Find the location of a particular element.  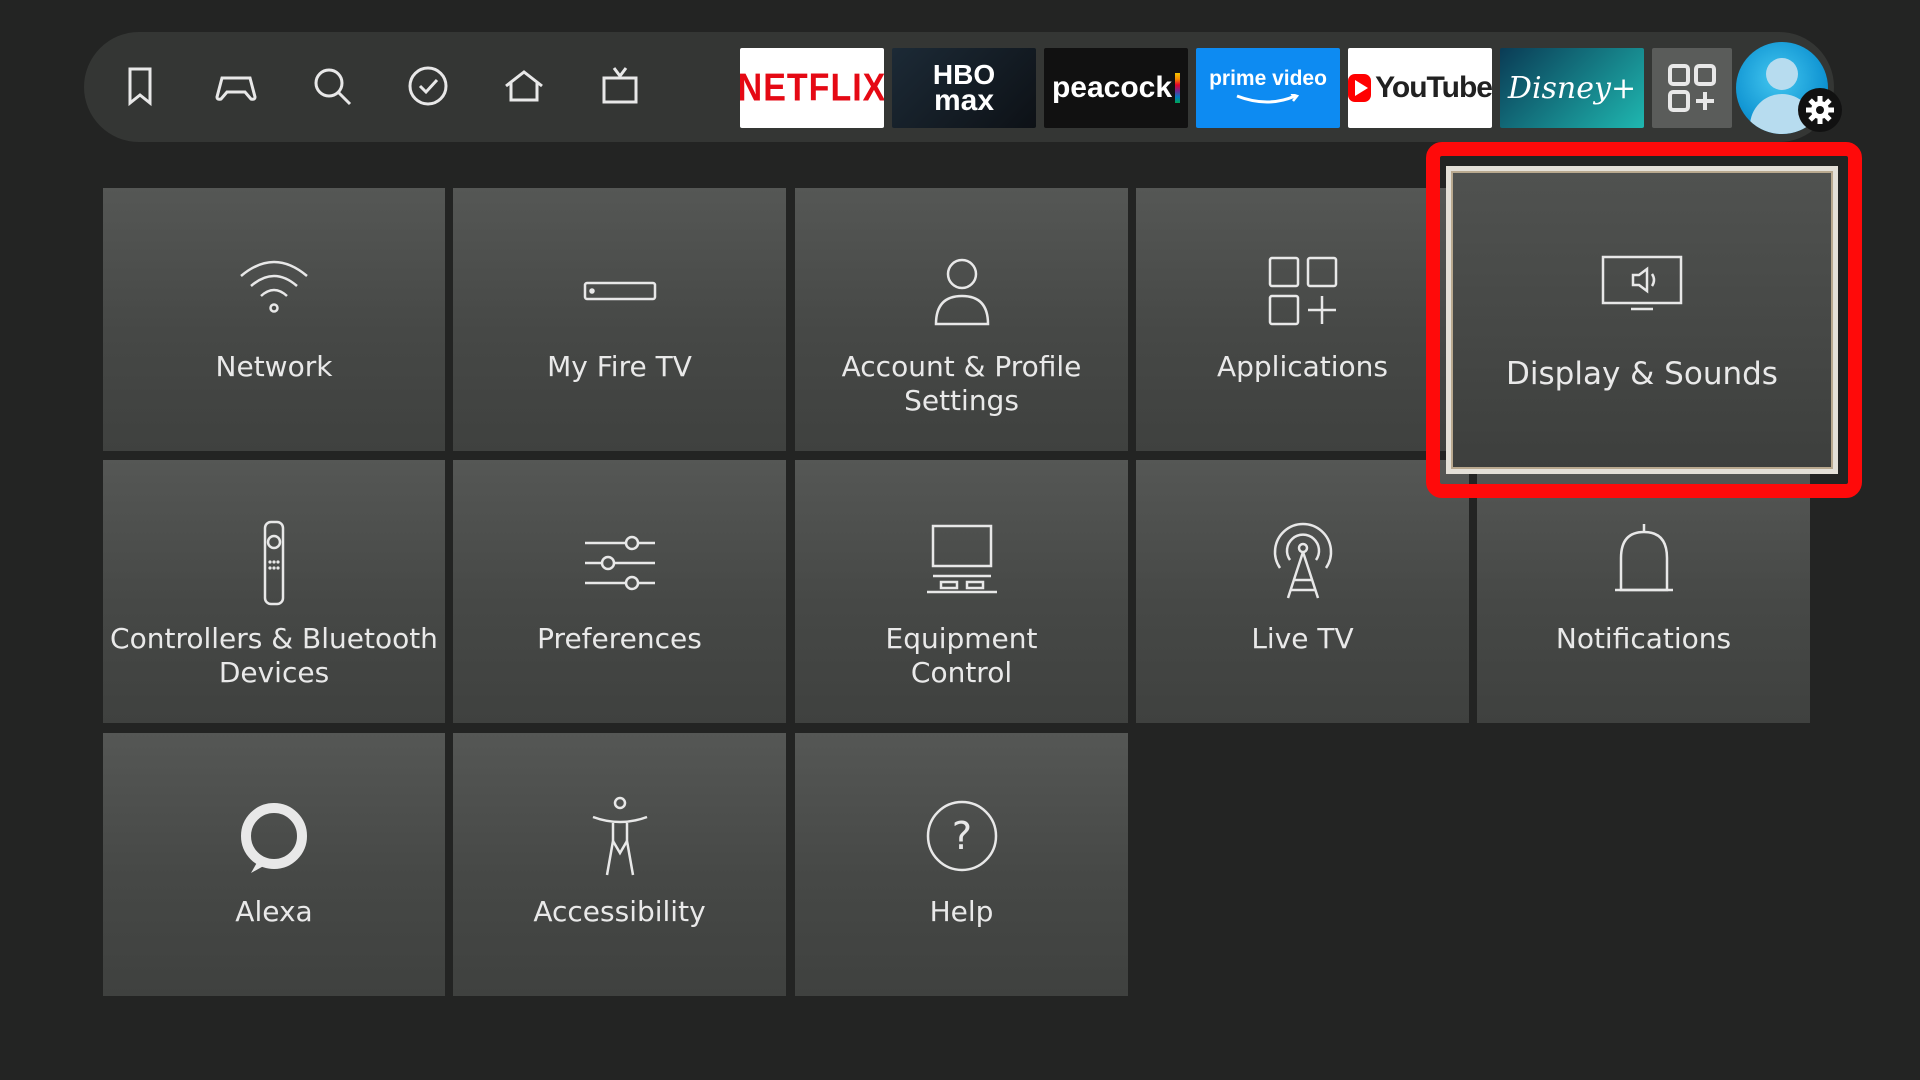

accessibility-label: Accessibility is located at coordinates (619, 911).